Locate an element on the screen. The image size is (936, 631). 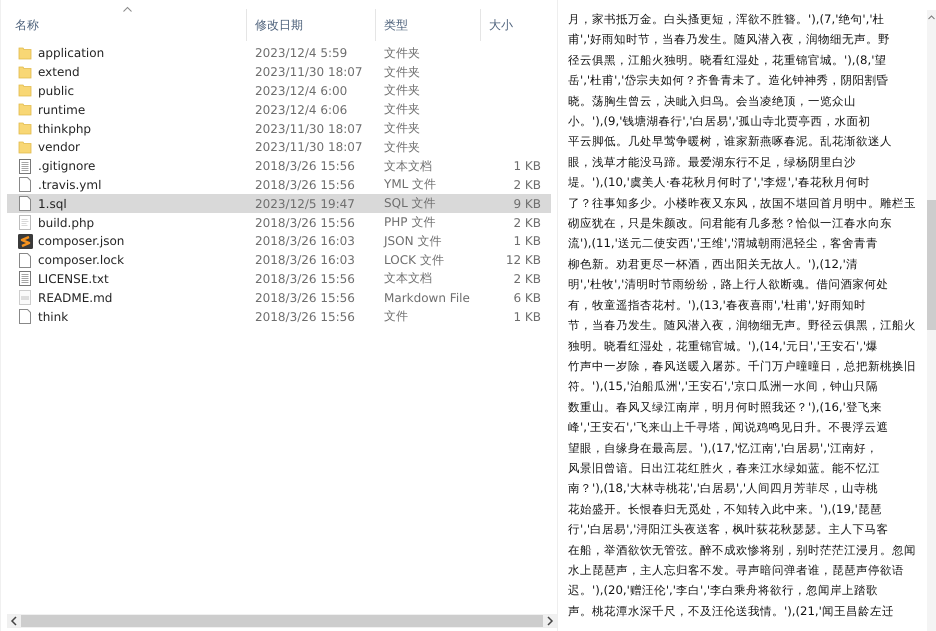
file-row: LICENSE.txt 2018/3/26 15:56 文本文档 2 KB is located at coordinates (279, 279).